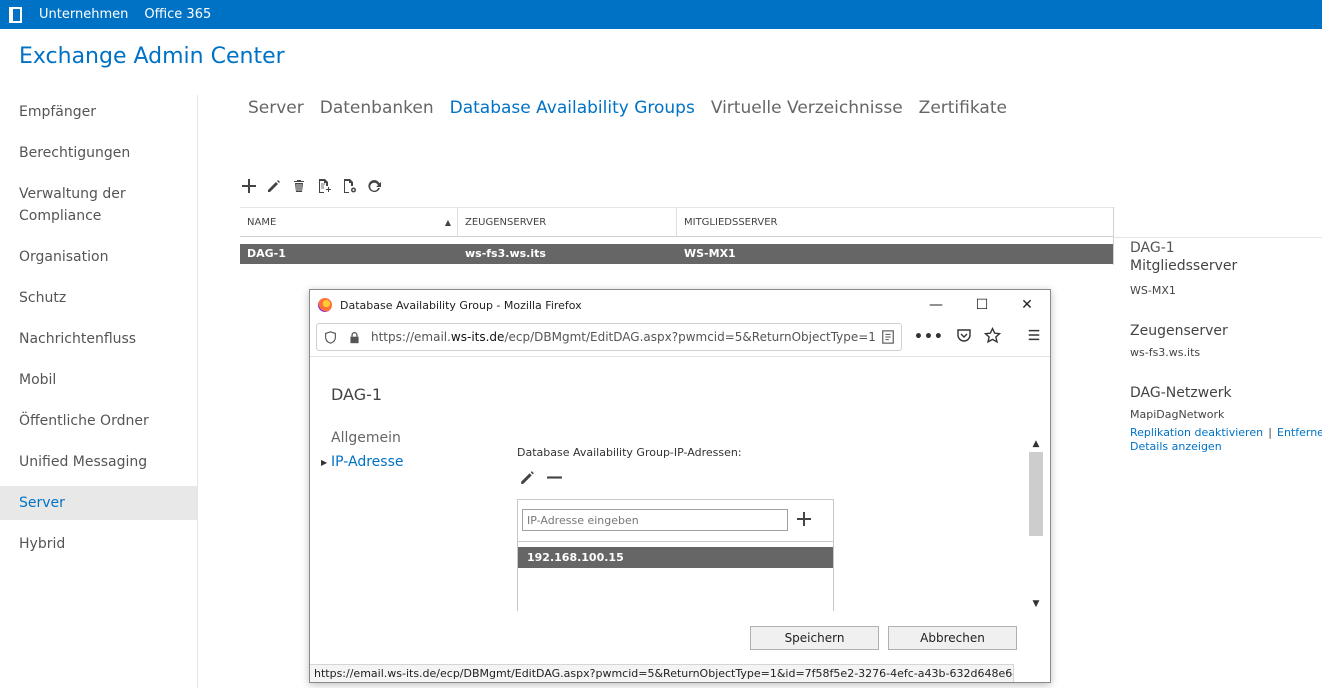 The image size is (1322, 688). Describe the element at coordinates (1036, 494) in the screenshot. I see `scrollbar-thumb` at that location.